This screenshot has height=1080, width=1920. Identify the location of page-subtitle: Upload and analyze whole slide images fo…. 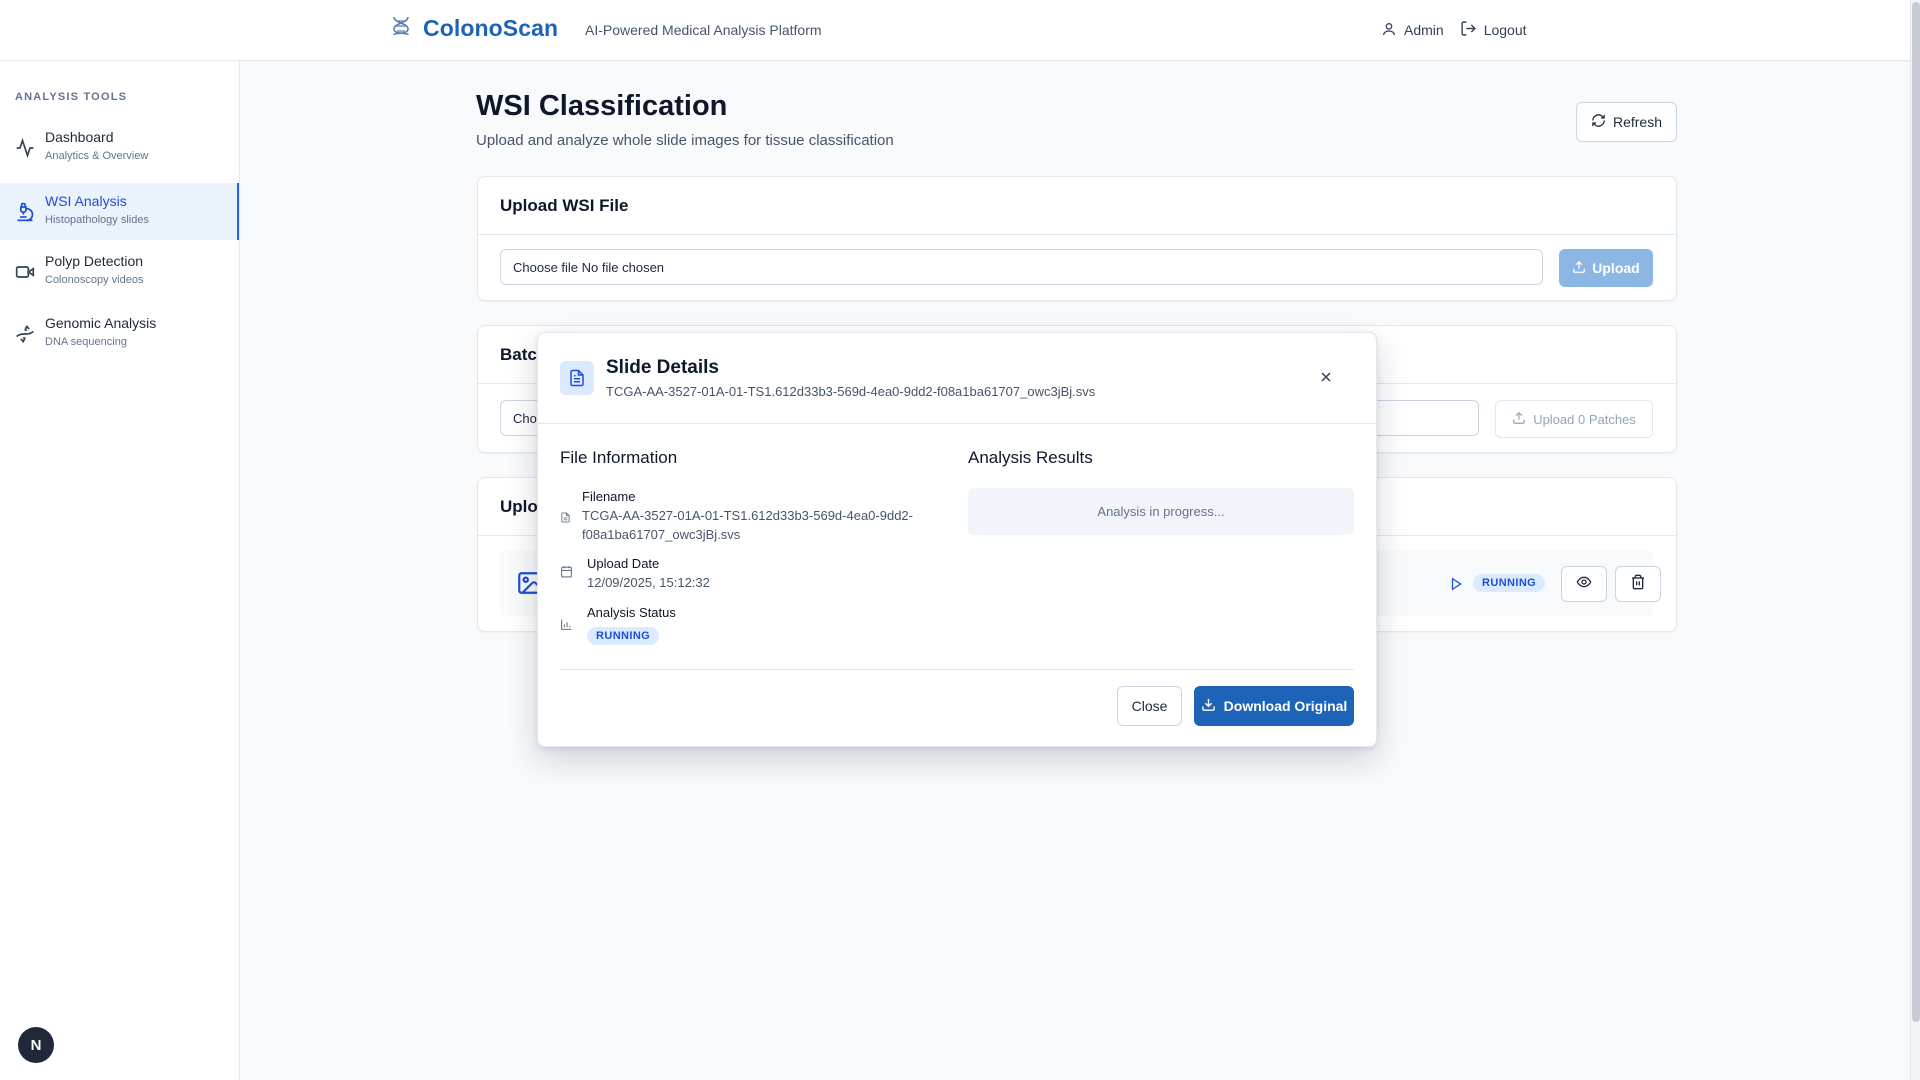
(685, 140).